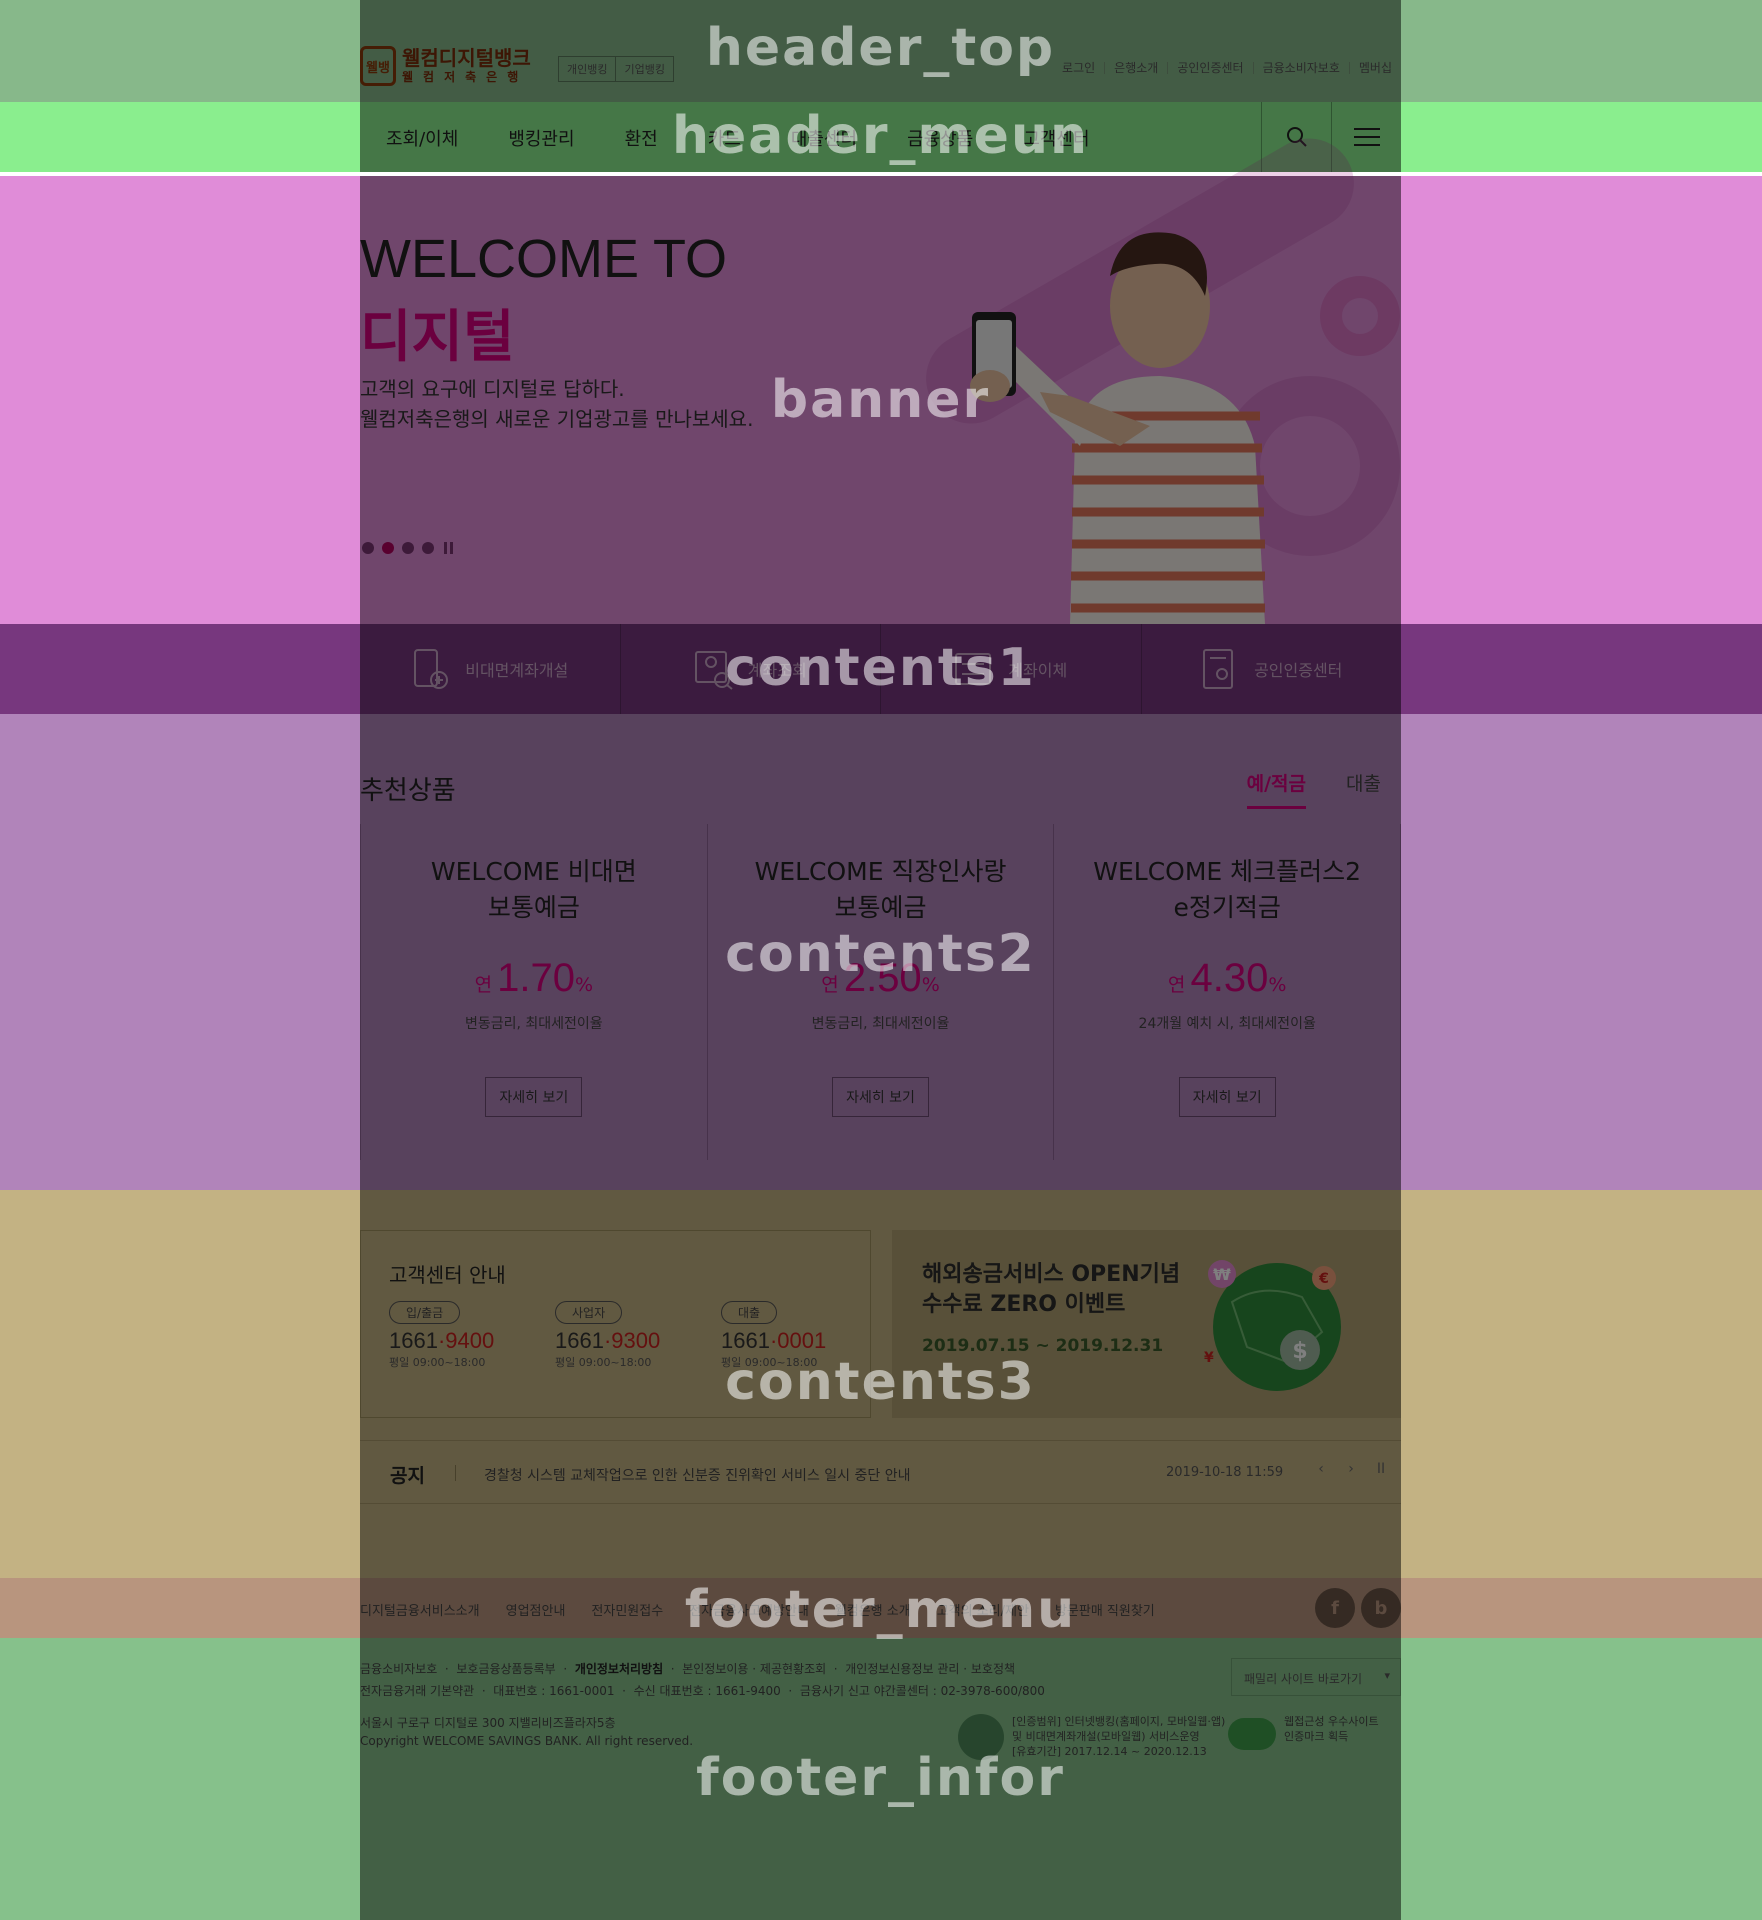  What do you see at coordinates (1323, 1279) in the screenshot?
I see `euro-symbol: €` at bounding box center [1323, 1279].